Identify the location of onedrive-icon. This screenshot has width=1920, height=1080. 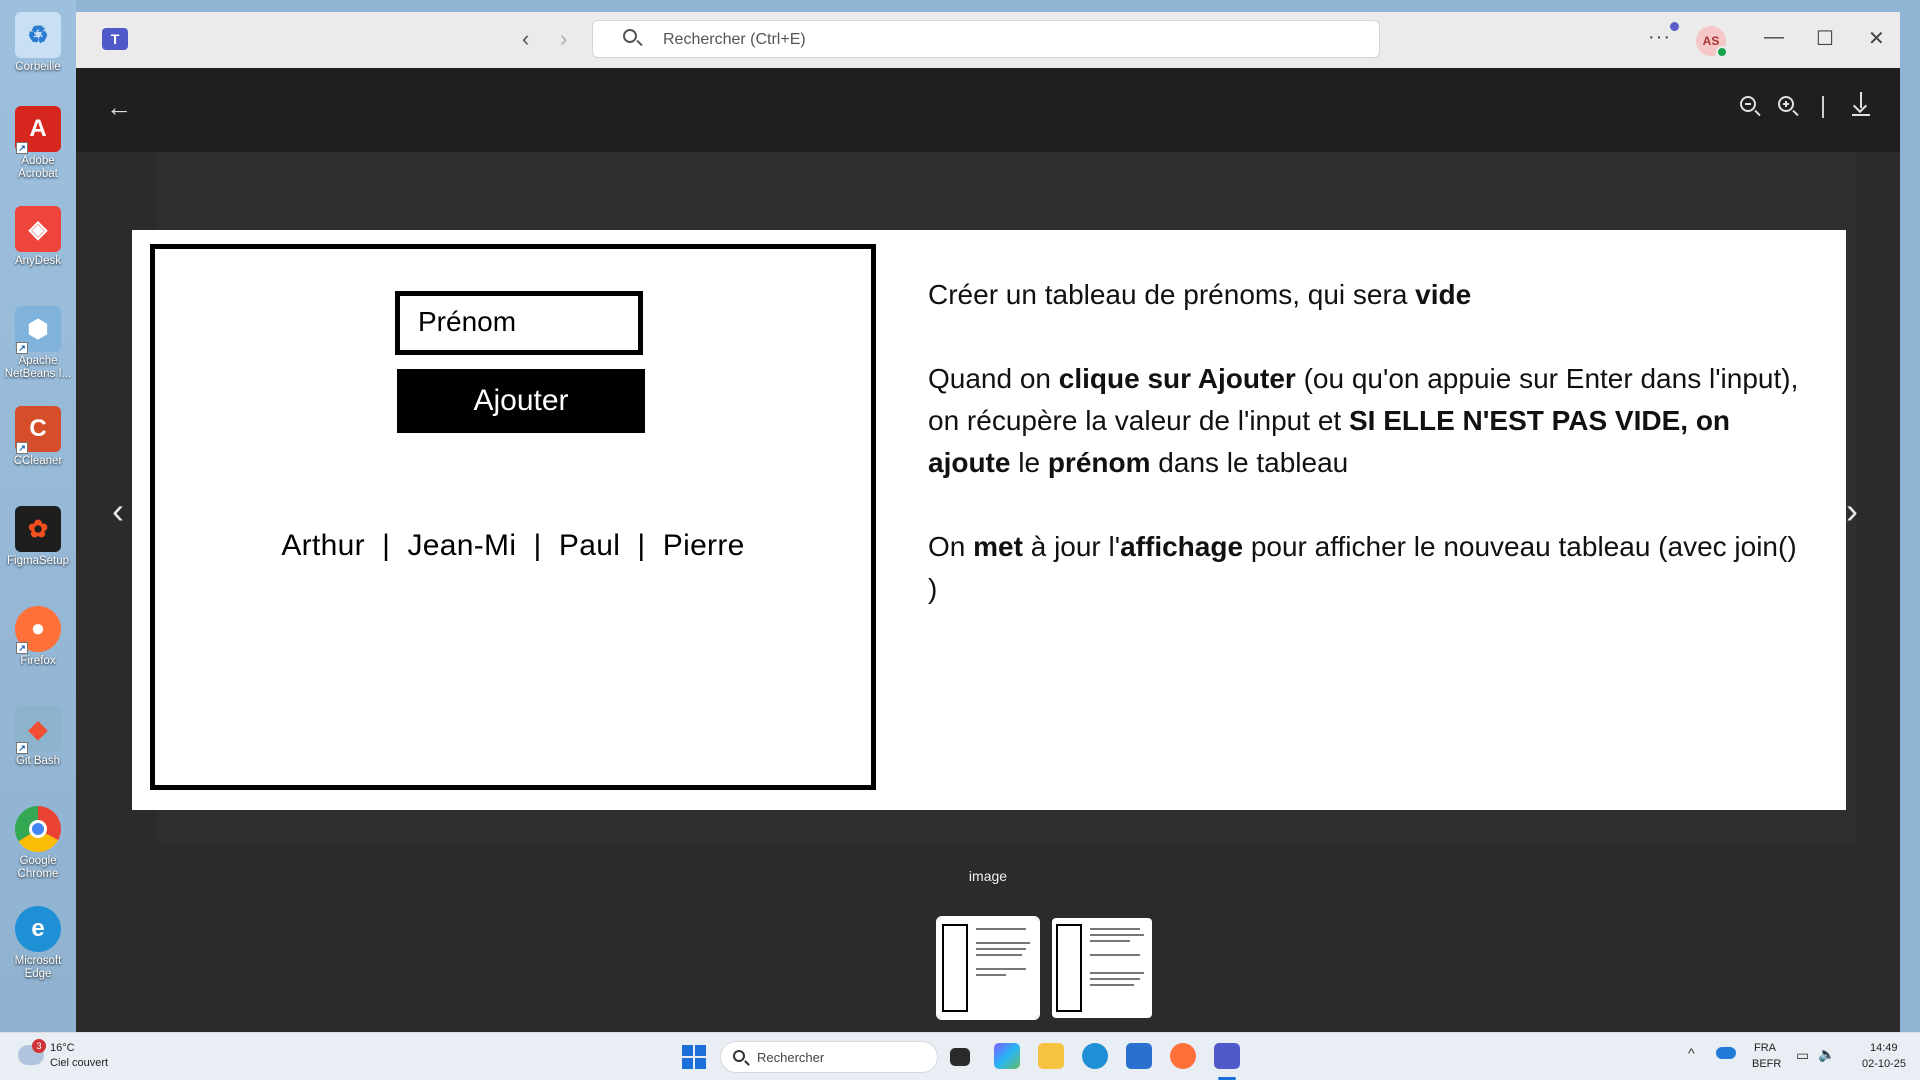
(1726, 1053).